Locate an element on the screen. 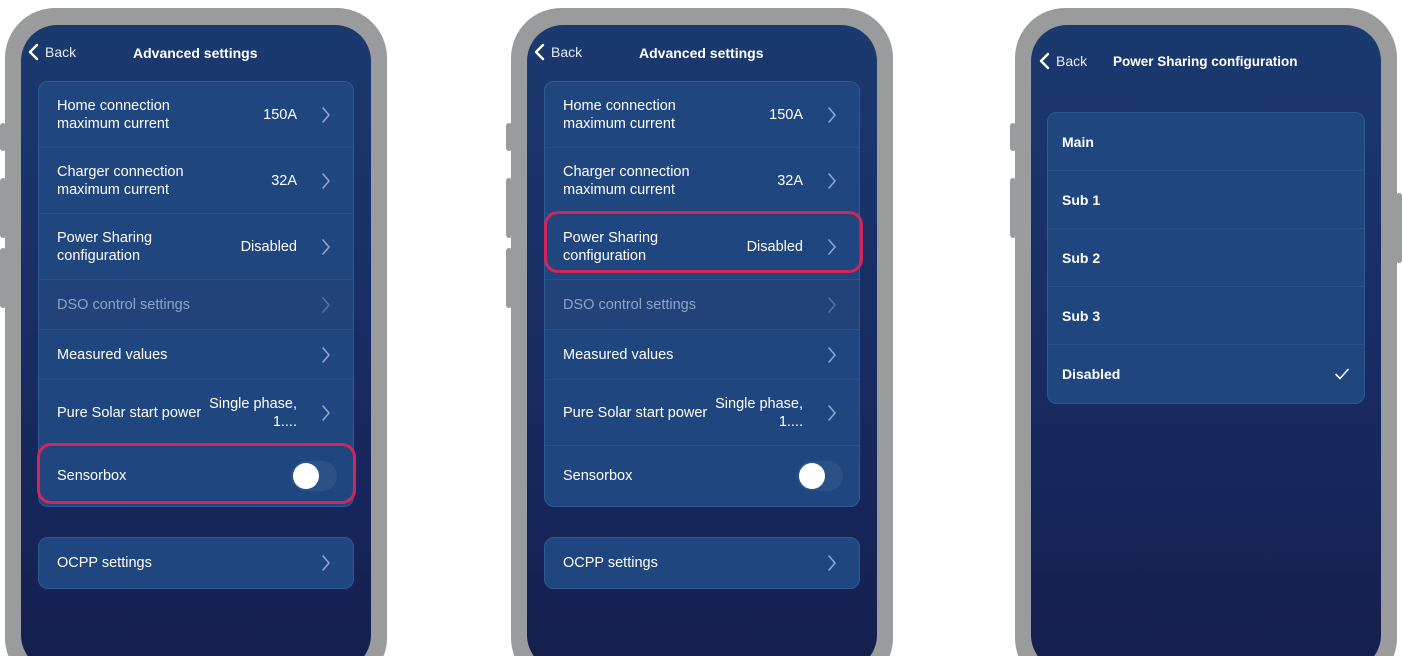 The image size is (1403, 656). page-title: Power Sharing configuration is located at coordinates (1205, 61).